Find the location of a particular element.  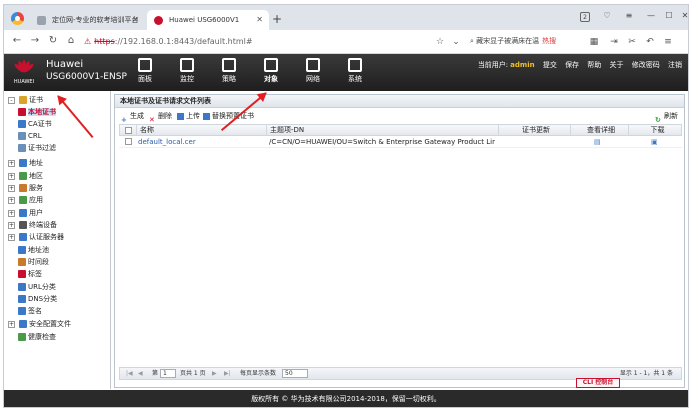

delete-button: ✕ 删除 is located at coordinates (160, 116).